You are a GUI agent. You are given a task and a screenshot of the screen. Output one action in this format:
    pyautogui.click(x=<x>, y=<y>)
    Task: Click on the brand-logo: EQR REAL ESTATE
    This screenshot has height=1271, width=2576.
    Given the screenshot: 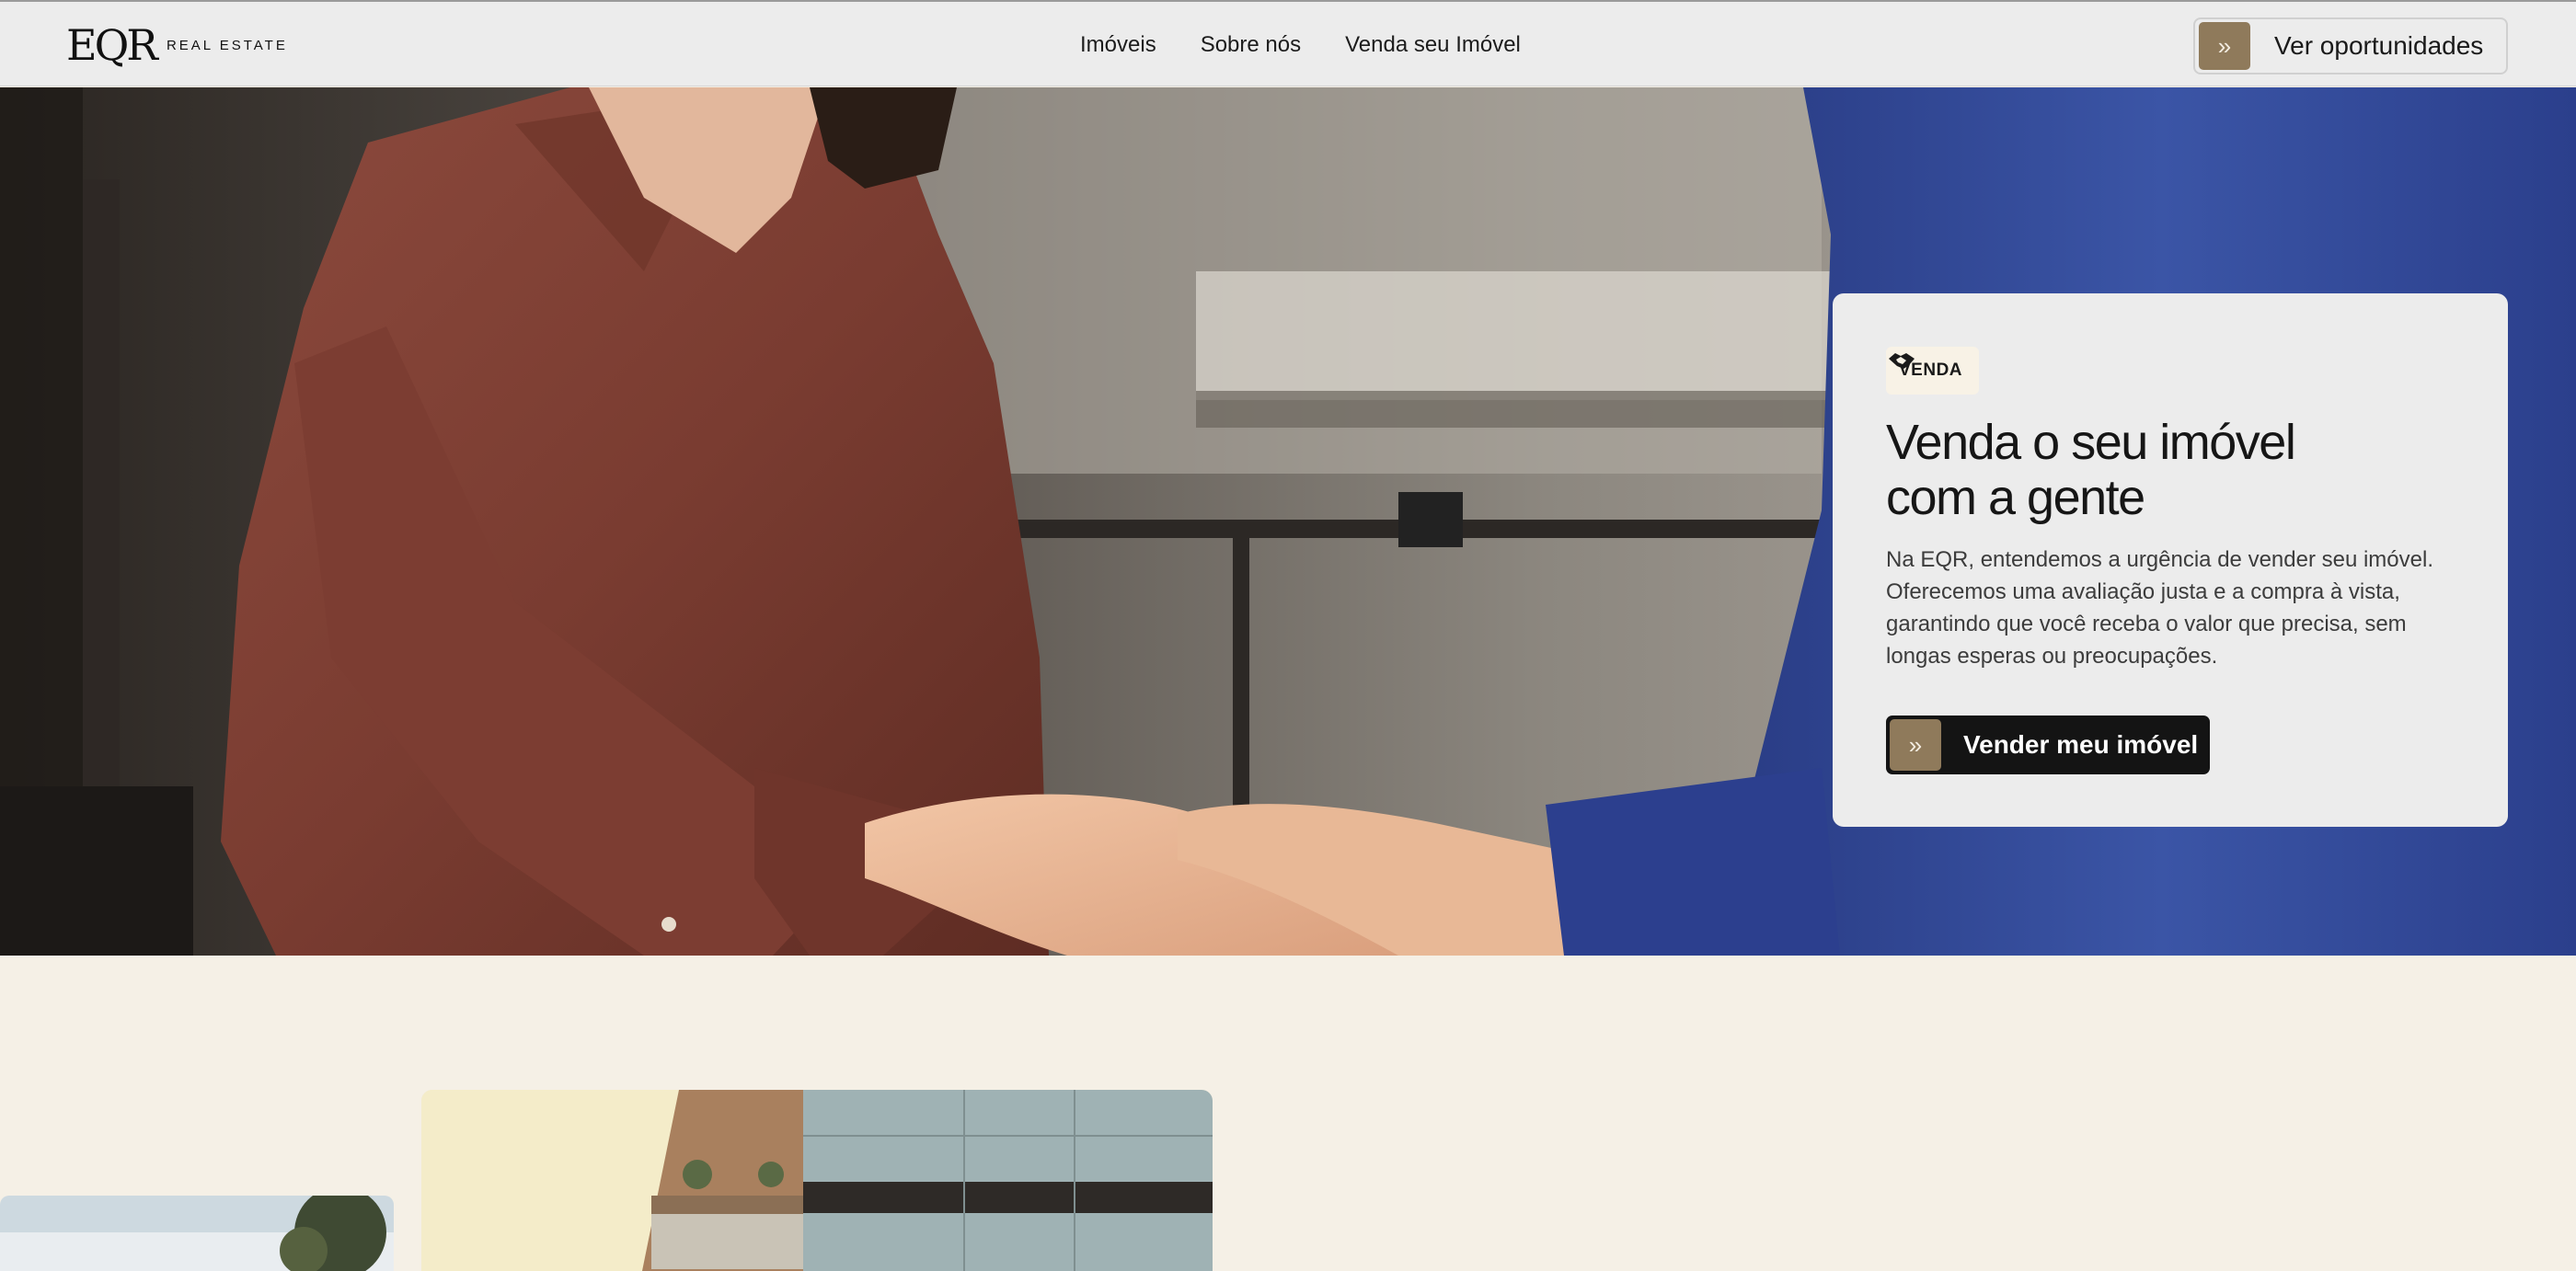 What is the action you would take?
    pyautogui.click(x=177, y=45)
    